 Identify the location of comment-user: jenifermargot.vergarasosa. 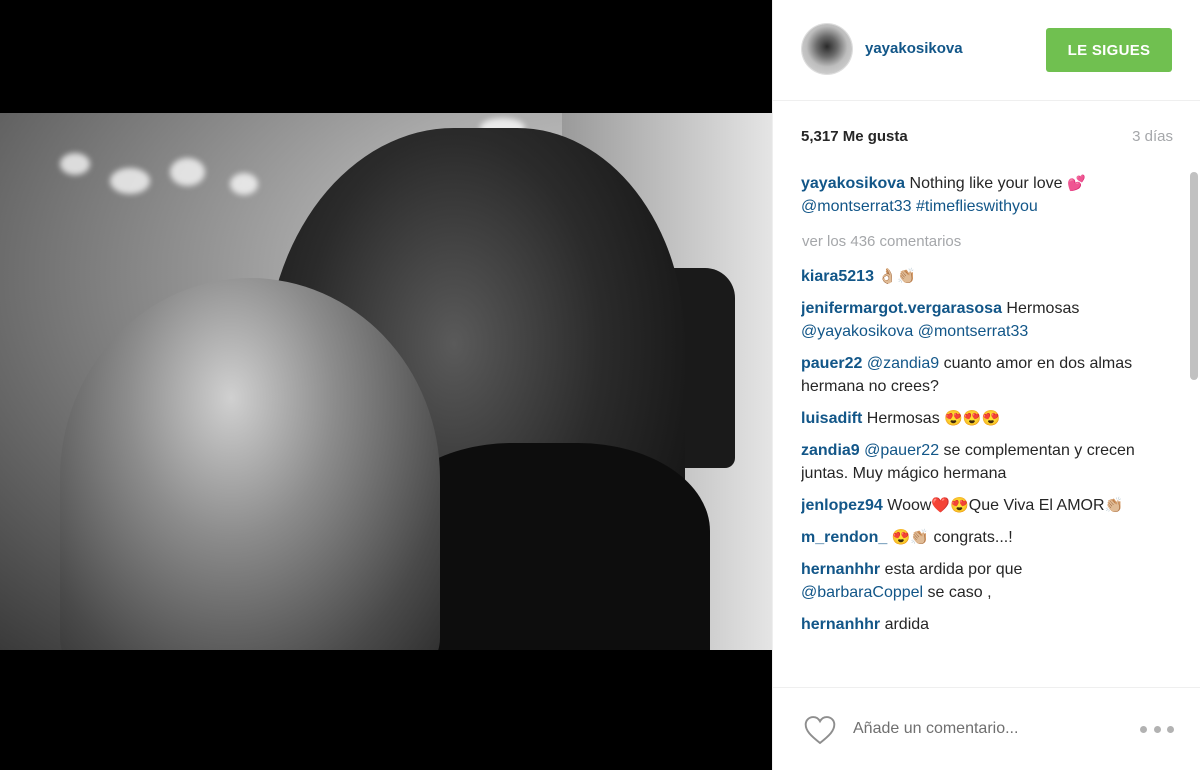
(901, 308).